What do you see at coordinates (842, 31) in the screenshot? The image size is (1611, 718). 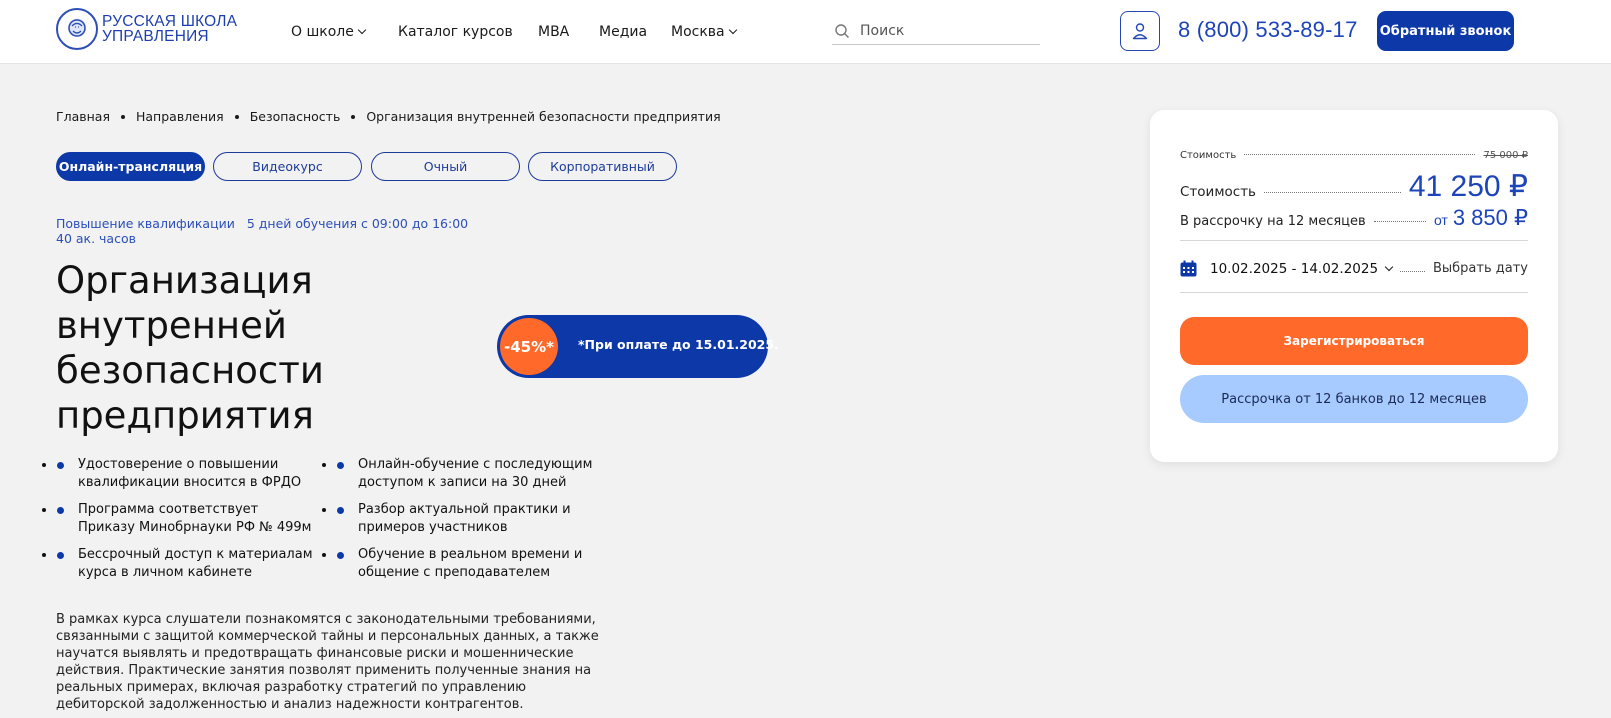 I see `search-icon` at bounding box center [842, 31].